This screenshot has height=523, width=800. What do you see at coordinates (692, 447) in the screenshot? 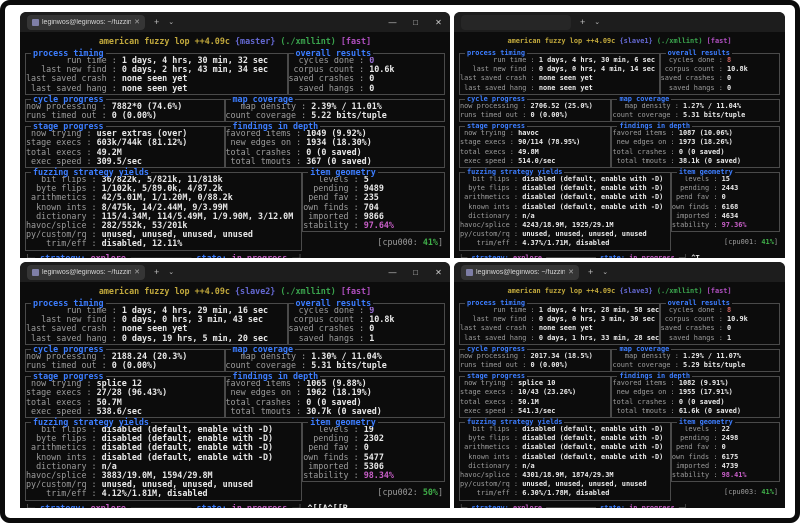
I see `stat-label: pend fav` at bounding box center [692, 447].